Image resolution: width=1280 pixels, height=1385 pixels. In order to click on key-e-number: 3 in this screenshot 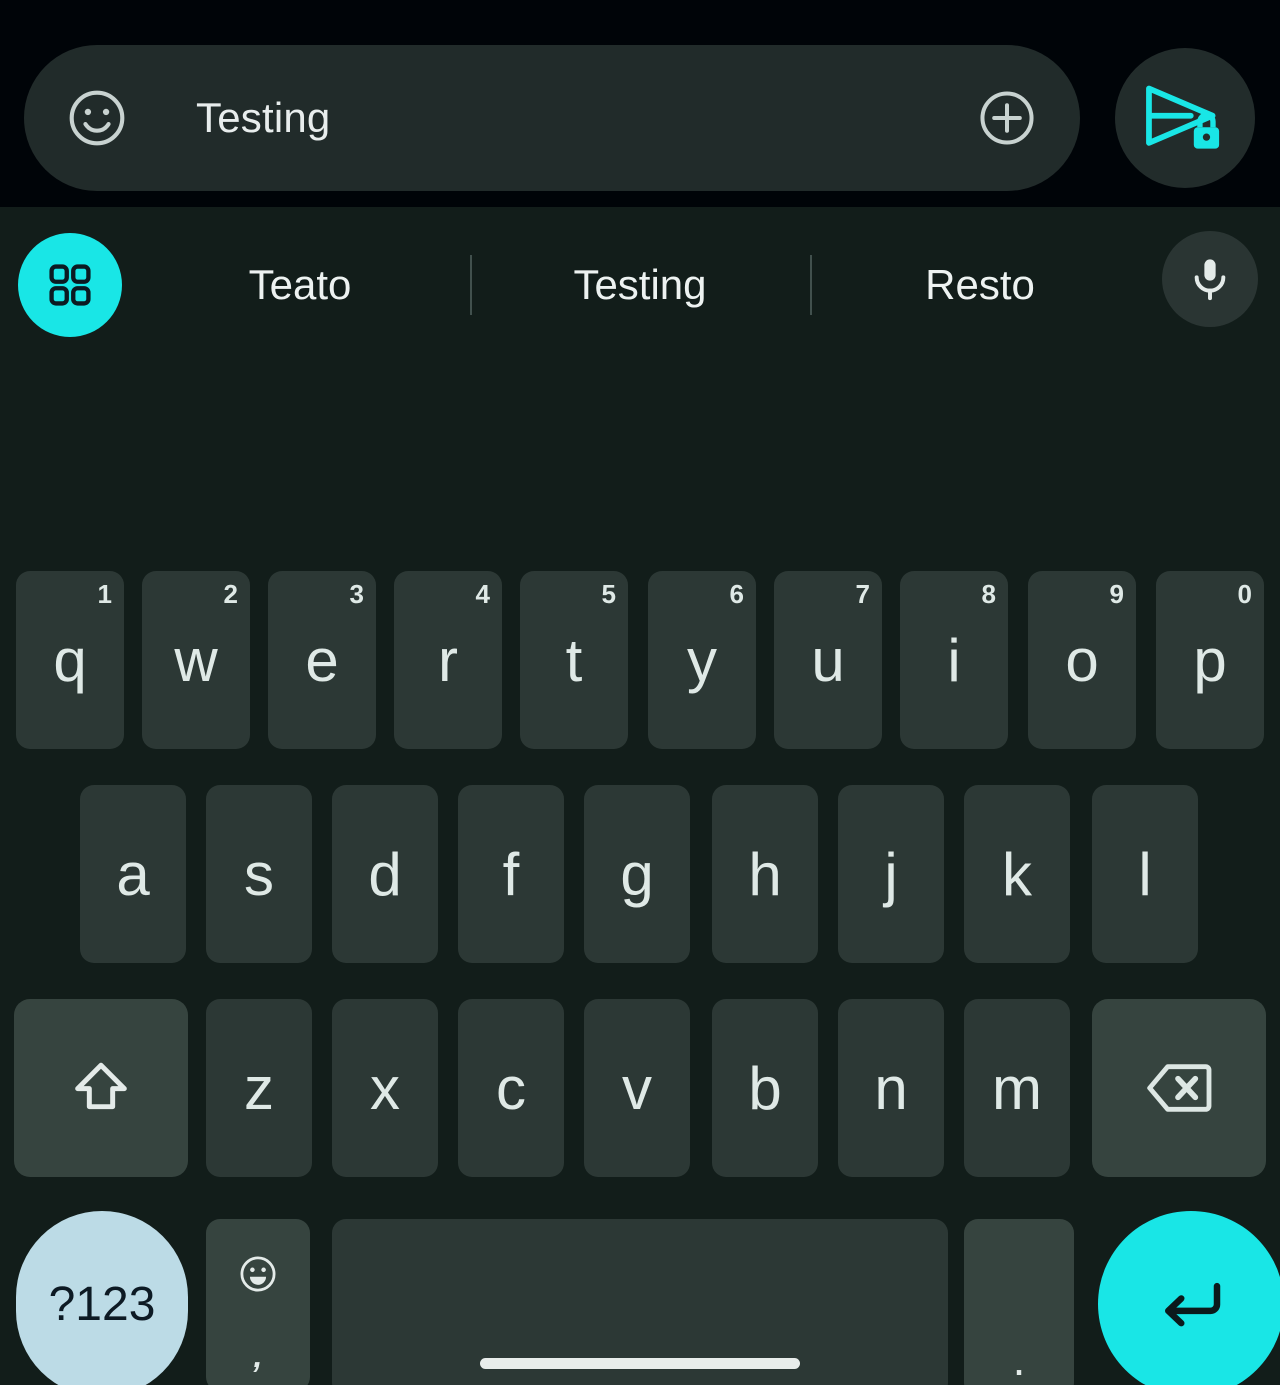, I will do `click(356, 594)`.